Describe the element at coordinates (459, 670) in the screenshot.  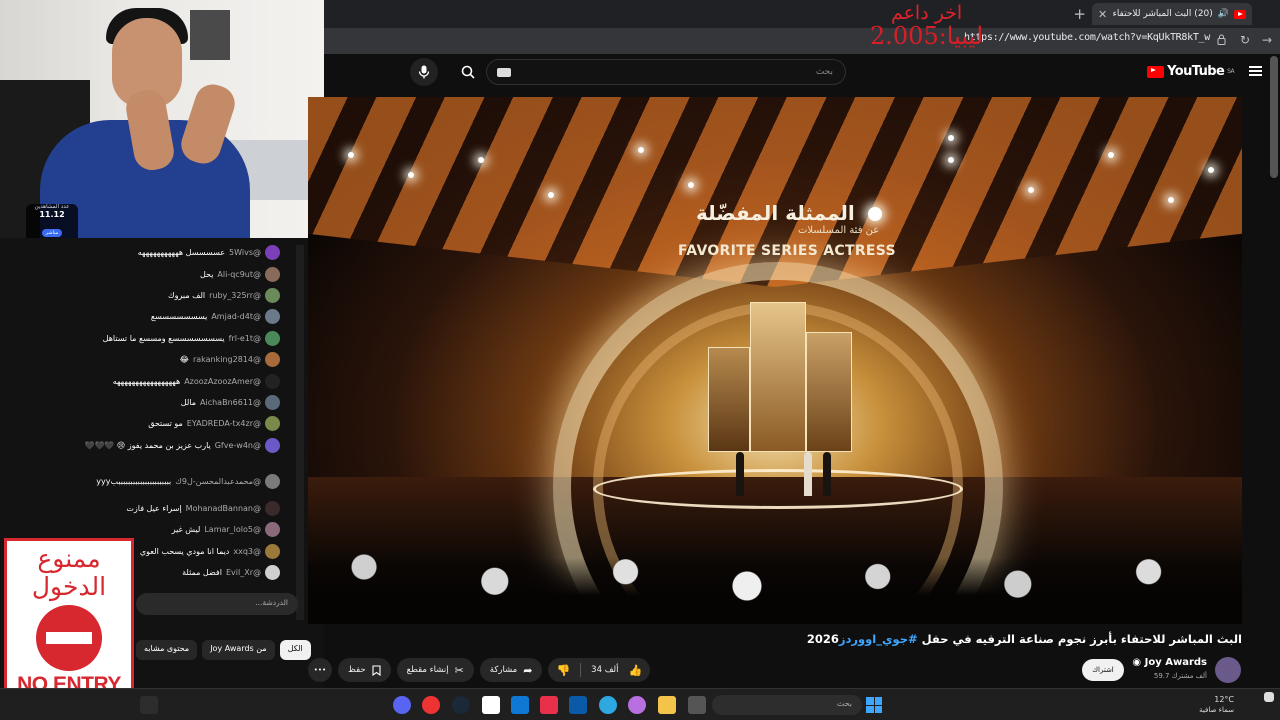
I see `scissors-icon: ✂` at that location.